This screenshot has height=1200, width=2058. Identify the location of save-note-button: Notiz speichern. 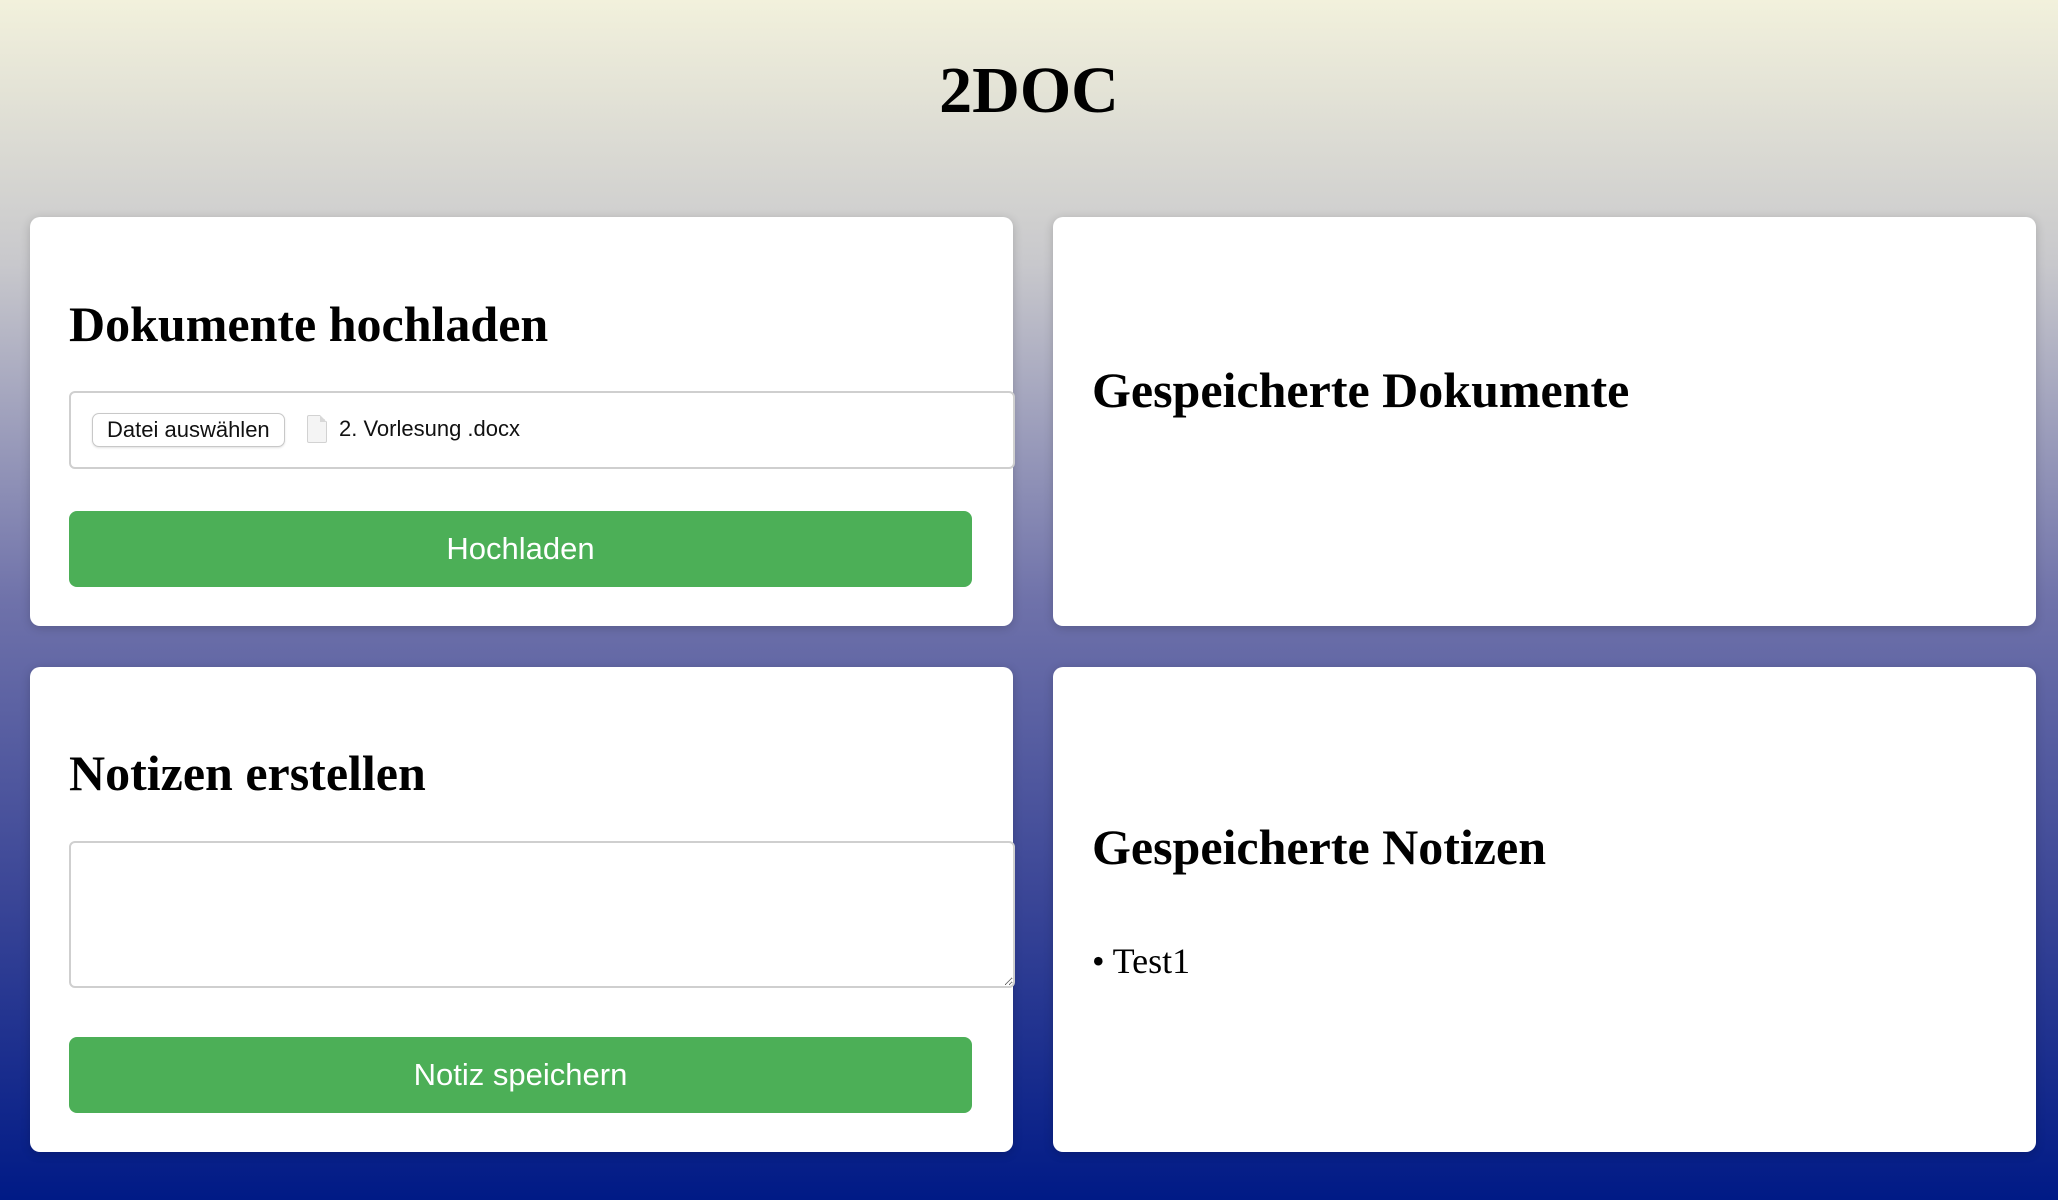
(520, 1075).